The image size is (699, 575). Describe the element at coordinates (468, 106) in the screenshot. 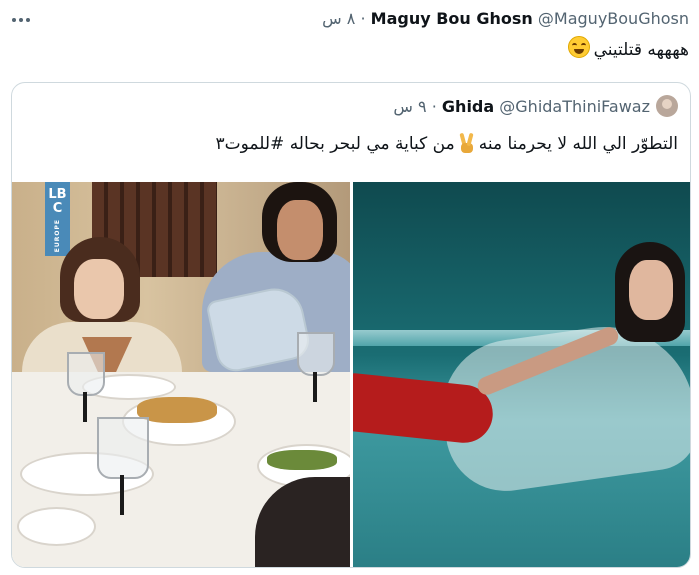

I see `quoted-display-name: Ghida` at that location.